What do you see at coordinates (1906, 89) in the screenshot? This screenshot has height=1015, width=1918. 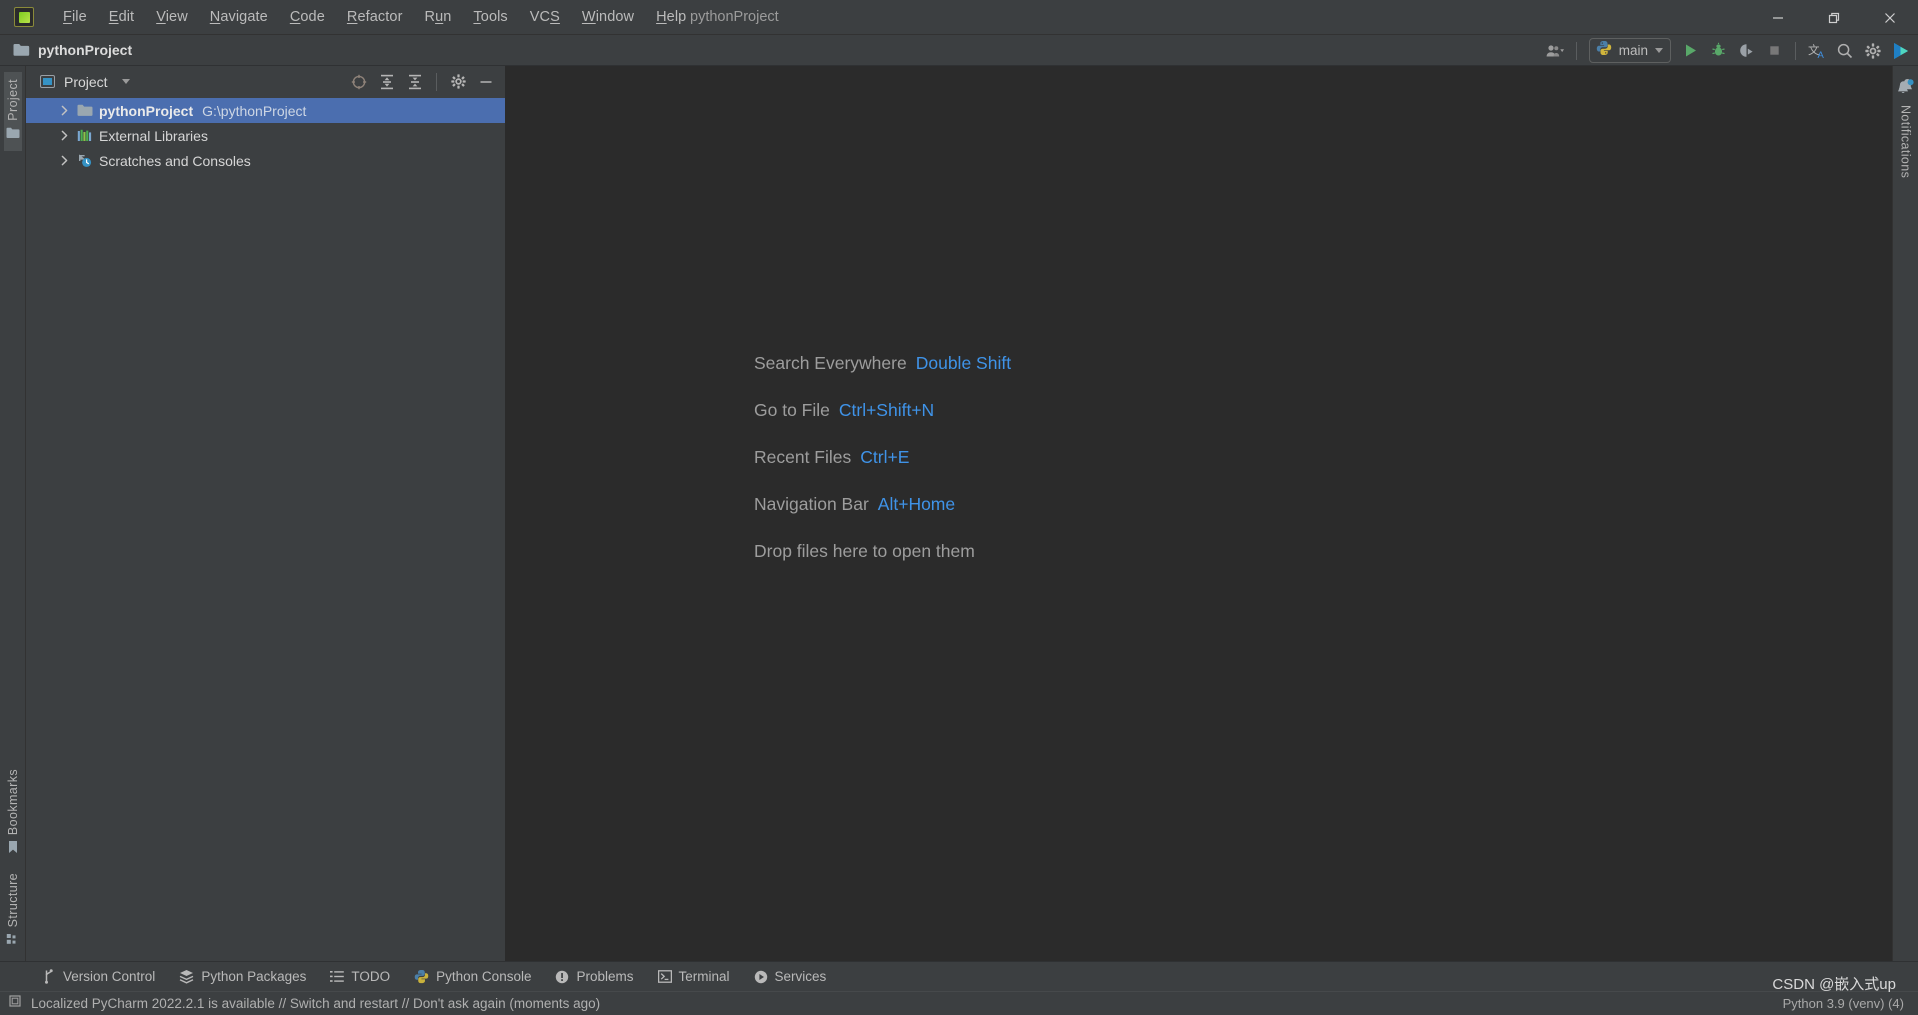 I see `bell-icon` at bounding box center [1906, 89].